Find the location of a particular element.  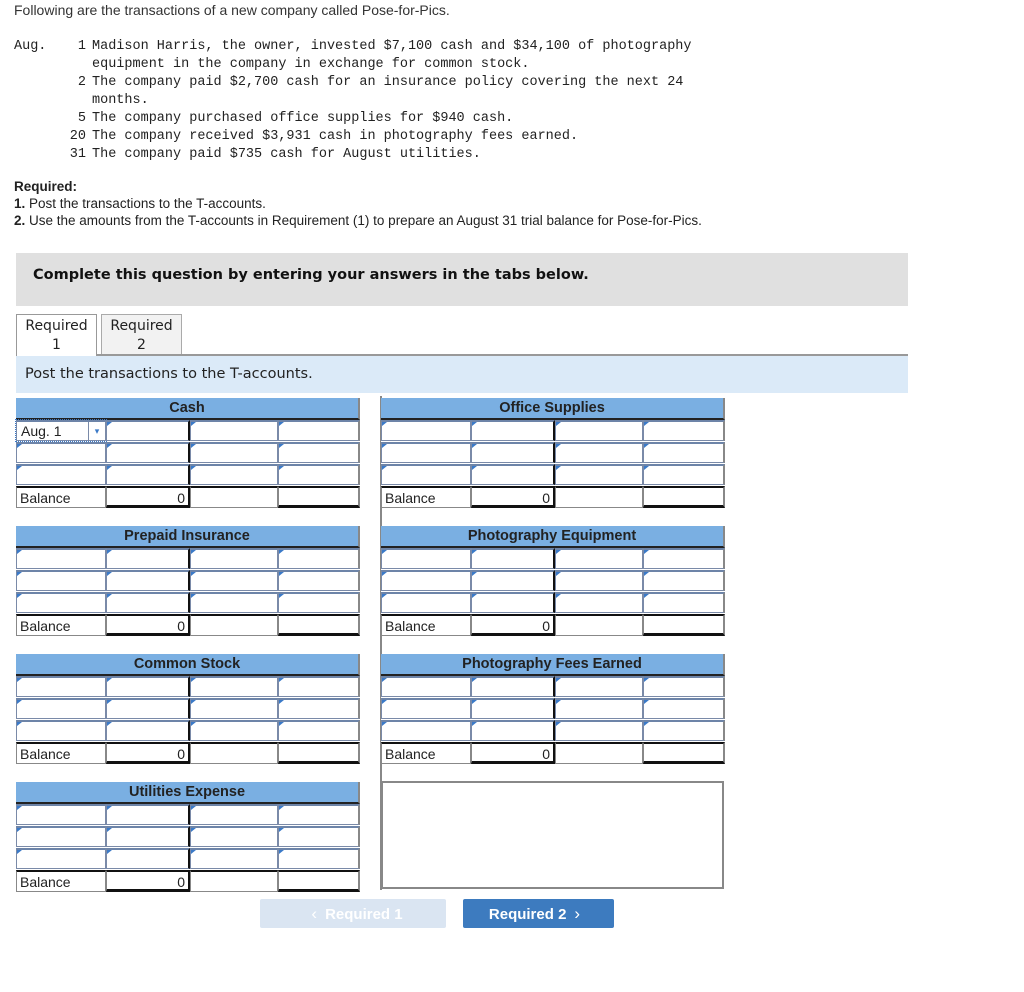

balance-row: Balance 0 is located at coordinates (553, 753).